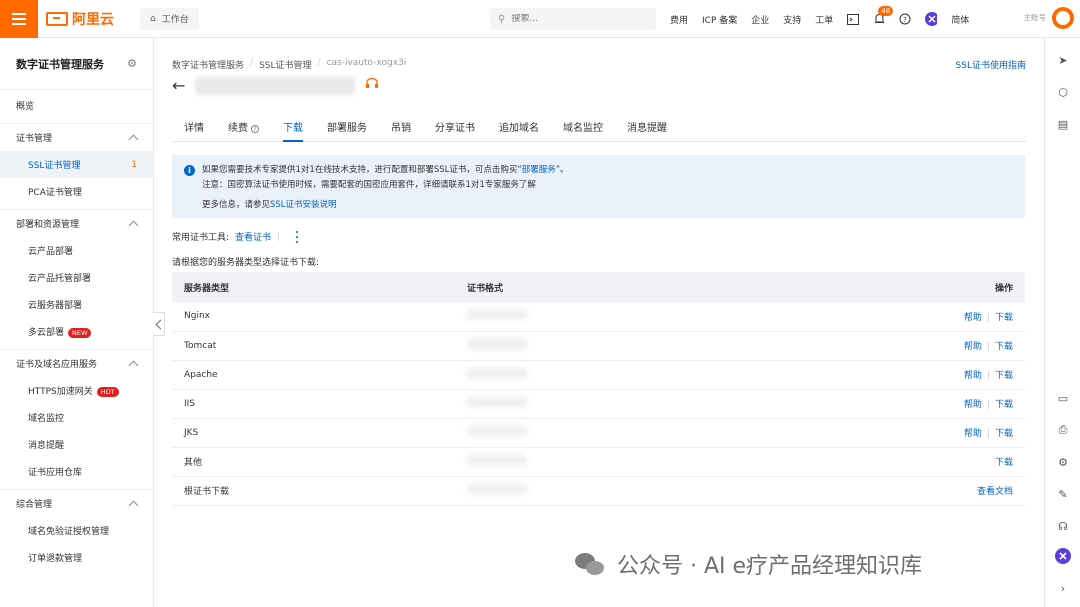 The height and width of the screenshot is (607, 1080). Describe the element at coordinates (853, 19) in the screenshot. I see `terminal-icon` at that location.